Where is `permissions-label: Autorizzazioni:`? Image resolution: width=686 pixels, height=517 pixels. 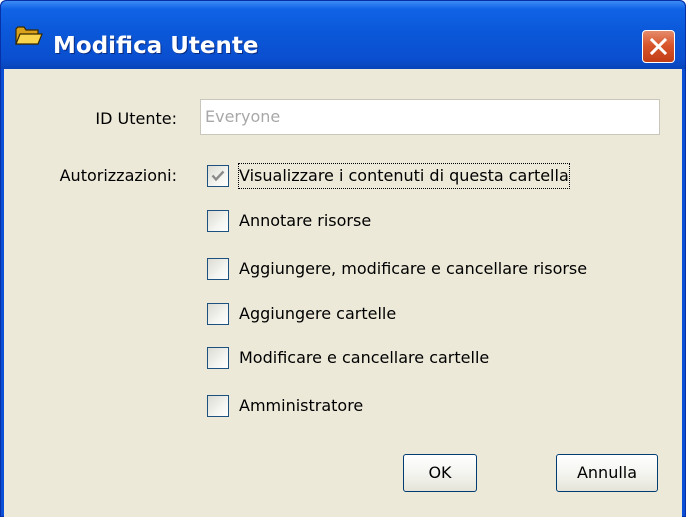
permissions-label: Autorizzazioni: is located at coordinates (118, 175).